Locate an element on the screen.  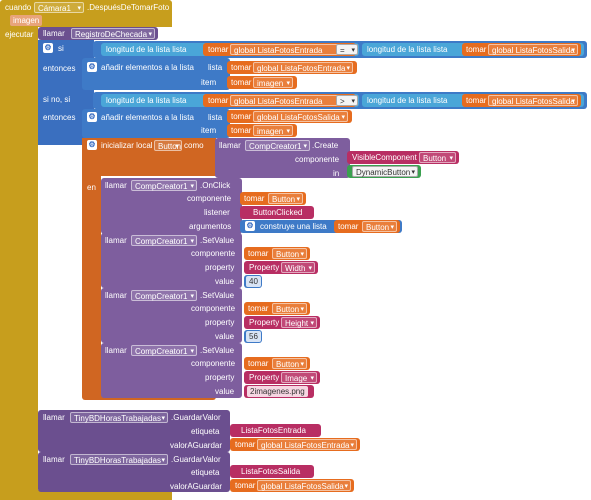
then2-label: entonces is located at coordinates (59, 117).